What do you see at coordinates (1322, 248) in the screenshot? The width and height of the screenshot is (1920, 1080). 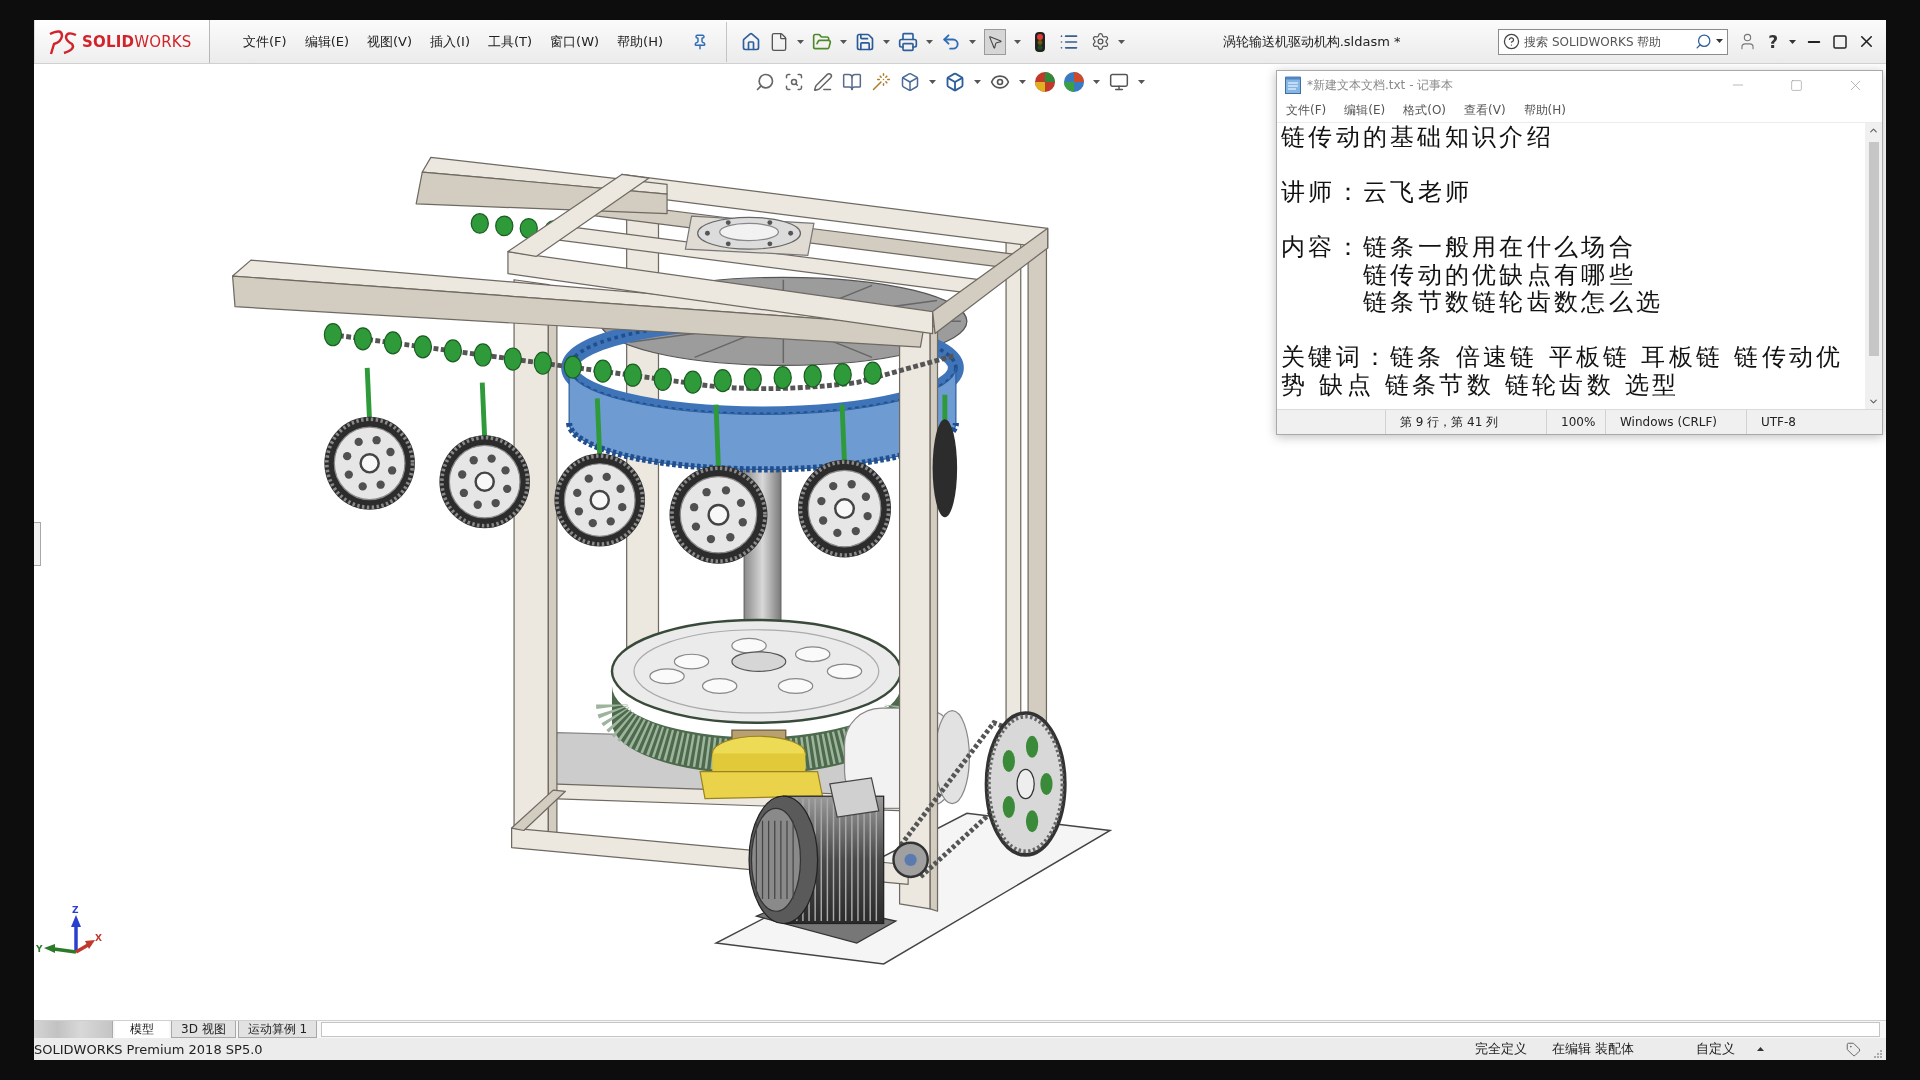 I see `field-label: 内容：` at bounding box center [1322, 248].